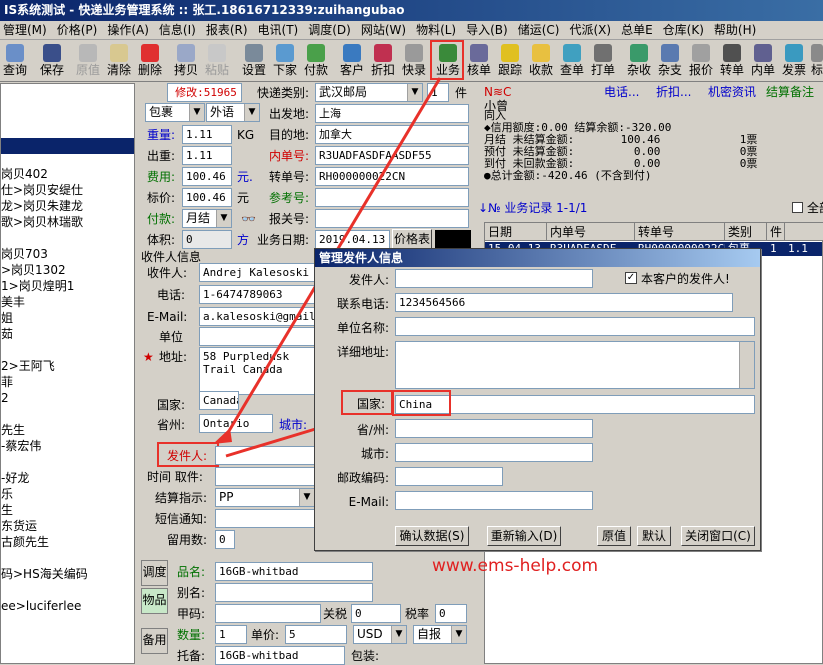  Describe the element at coordinates (67, 146) in the screenshot. I see `tree-selected-row` at that location.